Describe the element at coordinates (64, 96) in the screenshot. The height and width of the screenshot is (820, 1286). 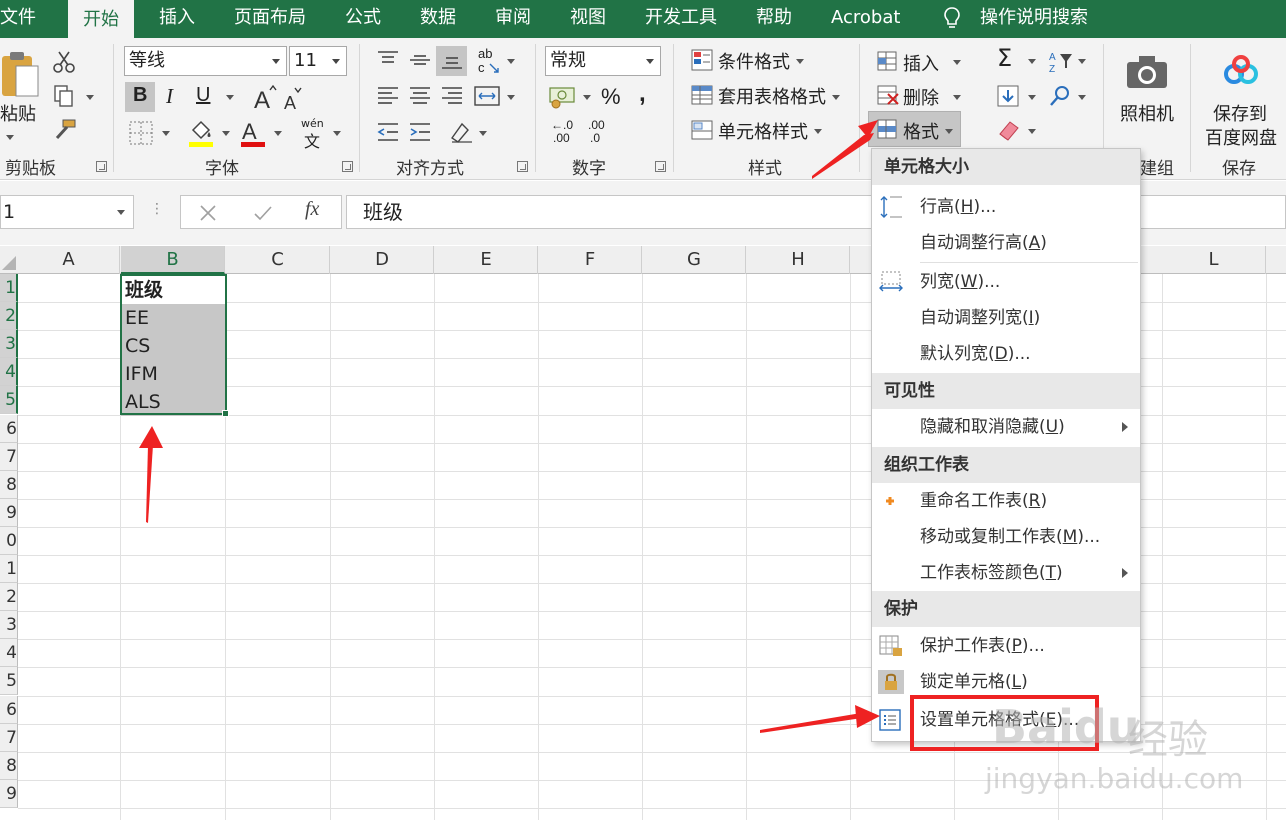
I see `copy-icon` at that location.